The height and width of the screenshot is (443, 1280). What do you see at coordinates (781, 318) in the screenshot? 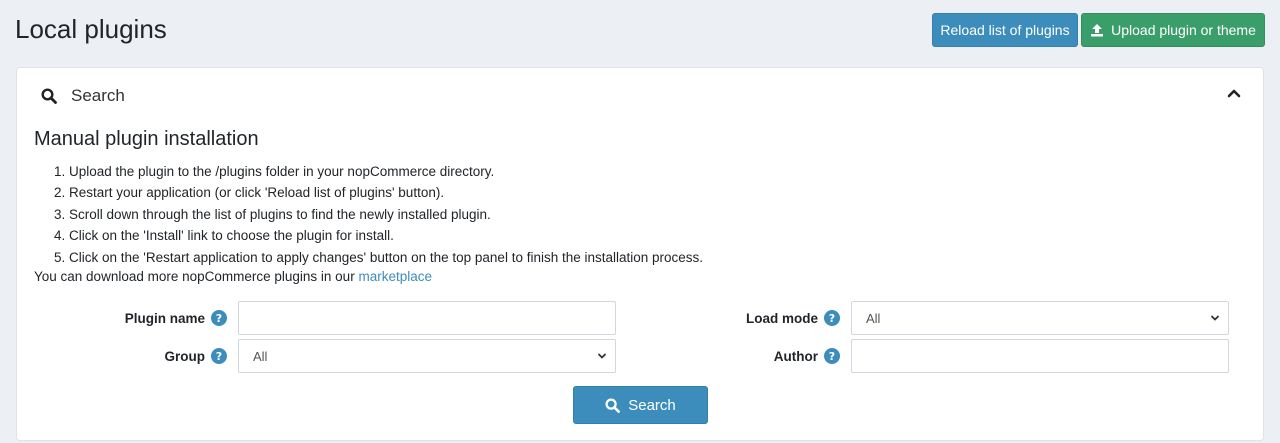
I see `load-mode-label-text: Load mode` at bounding box center [781, 318].